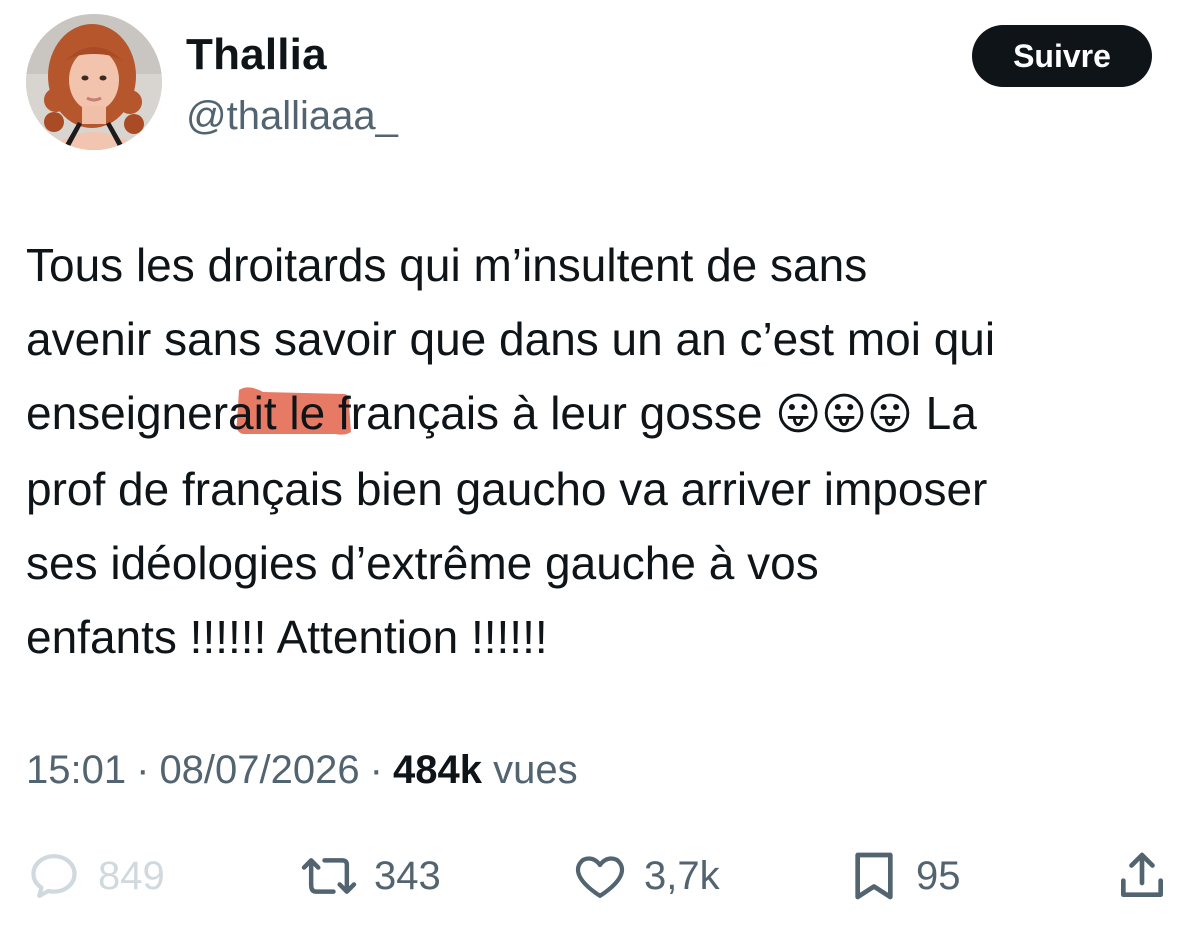 The image size is (1200, 930). What do you see at coordinates (682, 875) in the screenshot?
I see `like-count: 3,7k` at bounding box center [682, 875].